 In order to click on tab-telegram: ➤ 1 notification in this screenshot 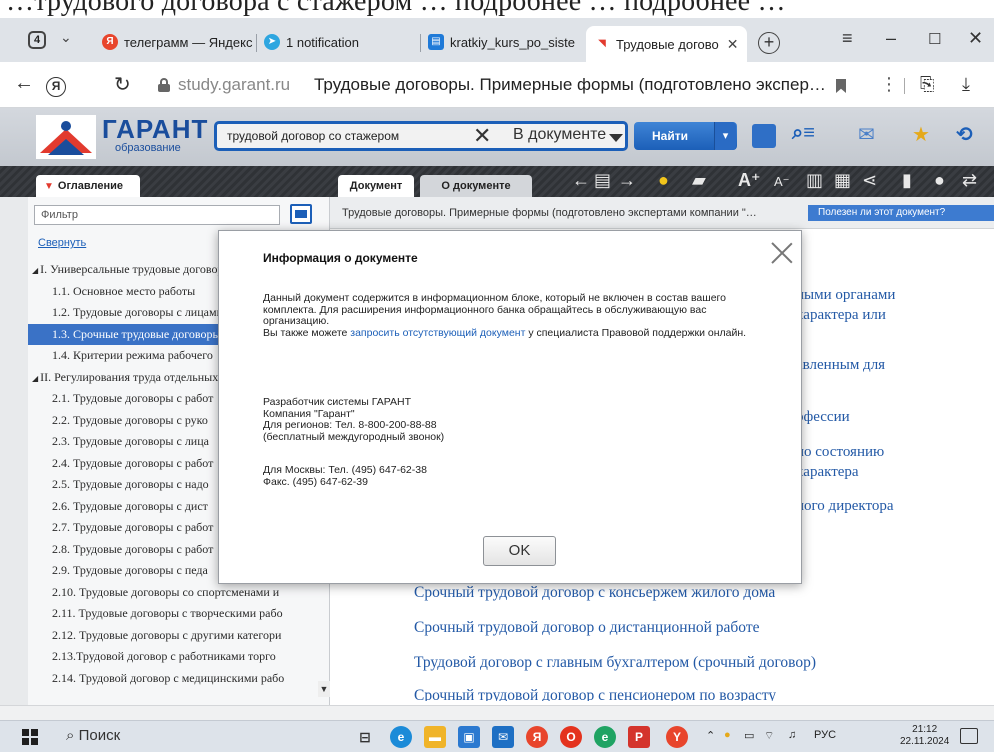, I will do `click(311, 42)`.